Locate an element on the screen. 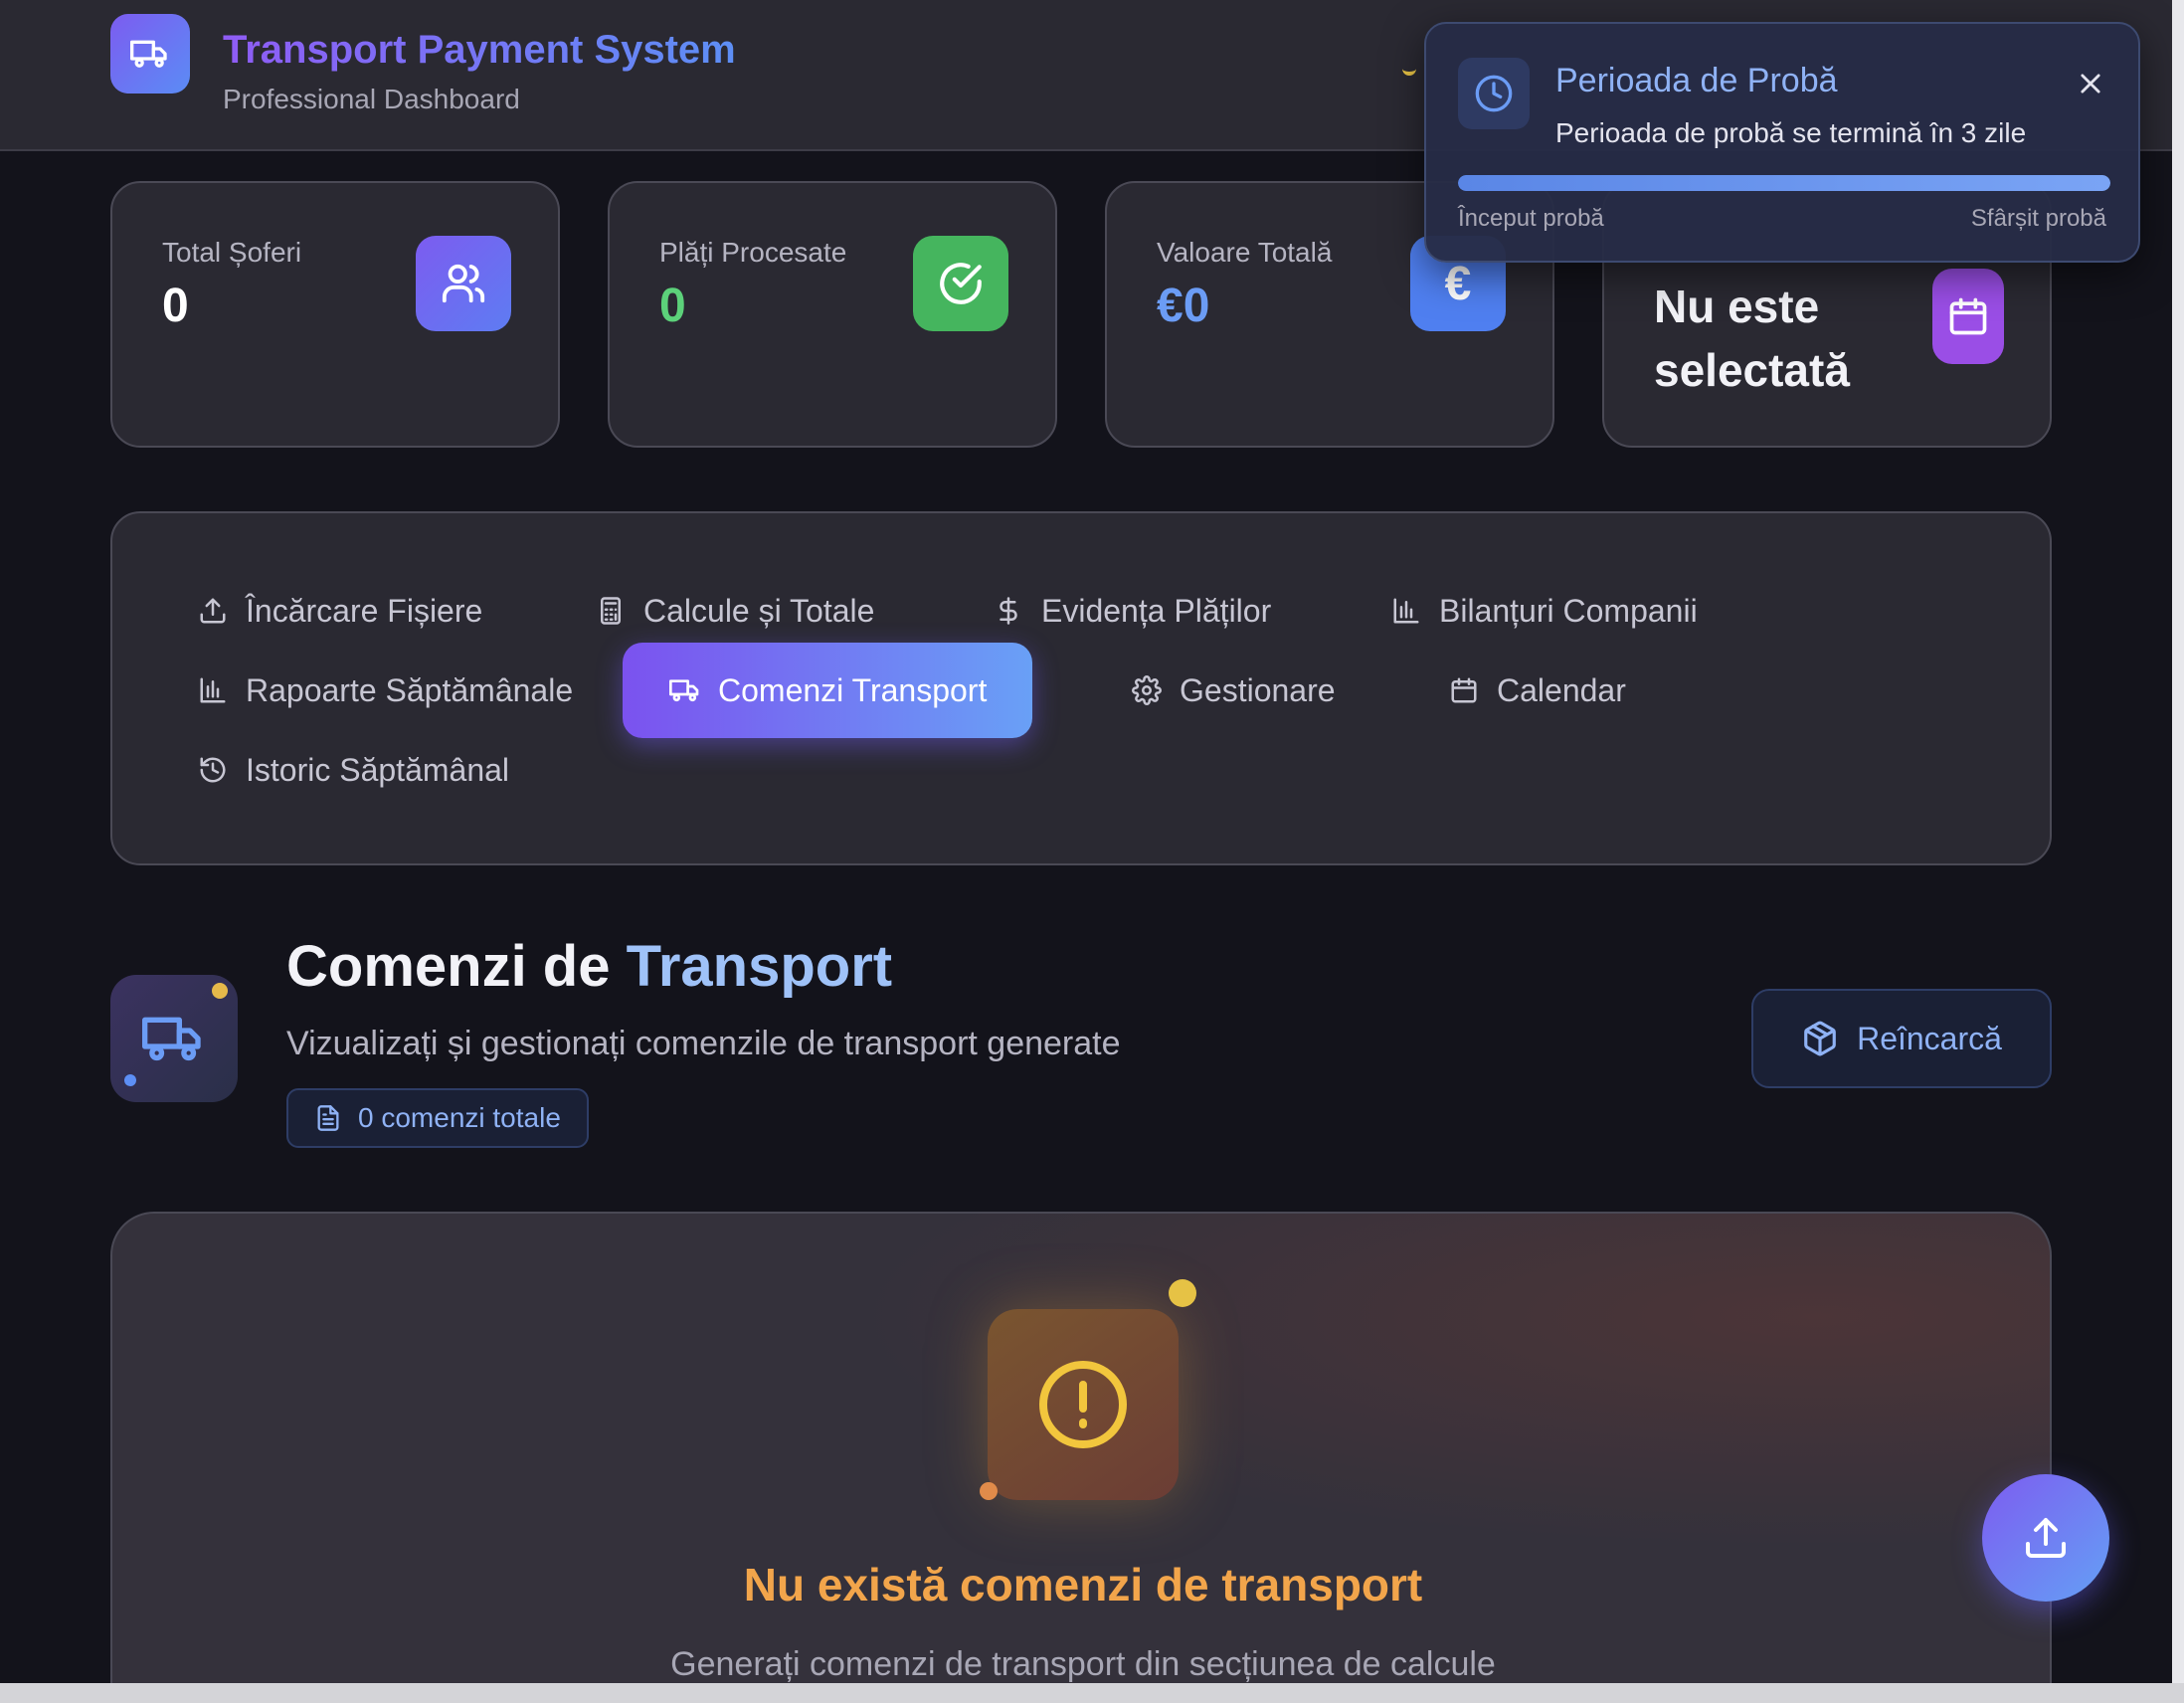 This screenshot has width=2184, height=1703. stat-label: Plăți Procesate is located at coordinates (753, 252).